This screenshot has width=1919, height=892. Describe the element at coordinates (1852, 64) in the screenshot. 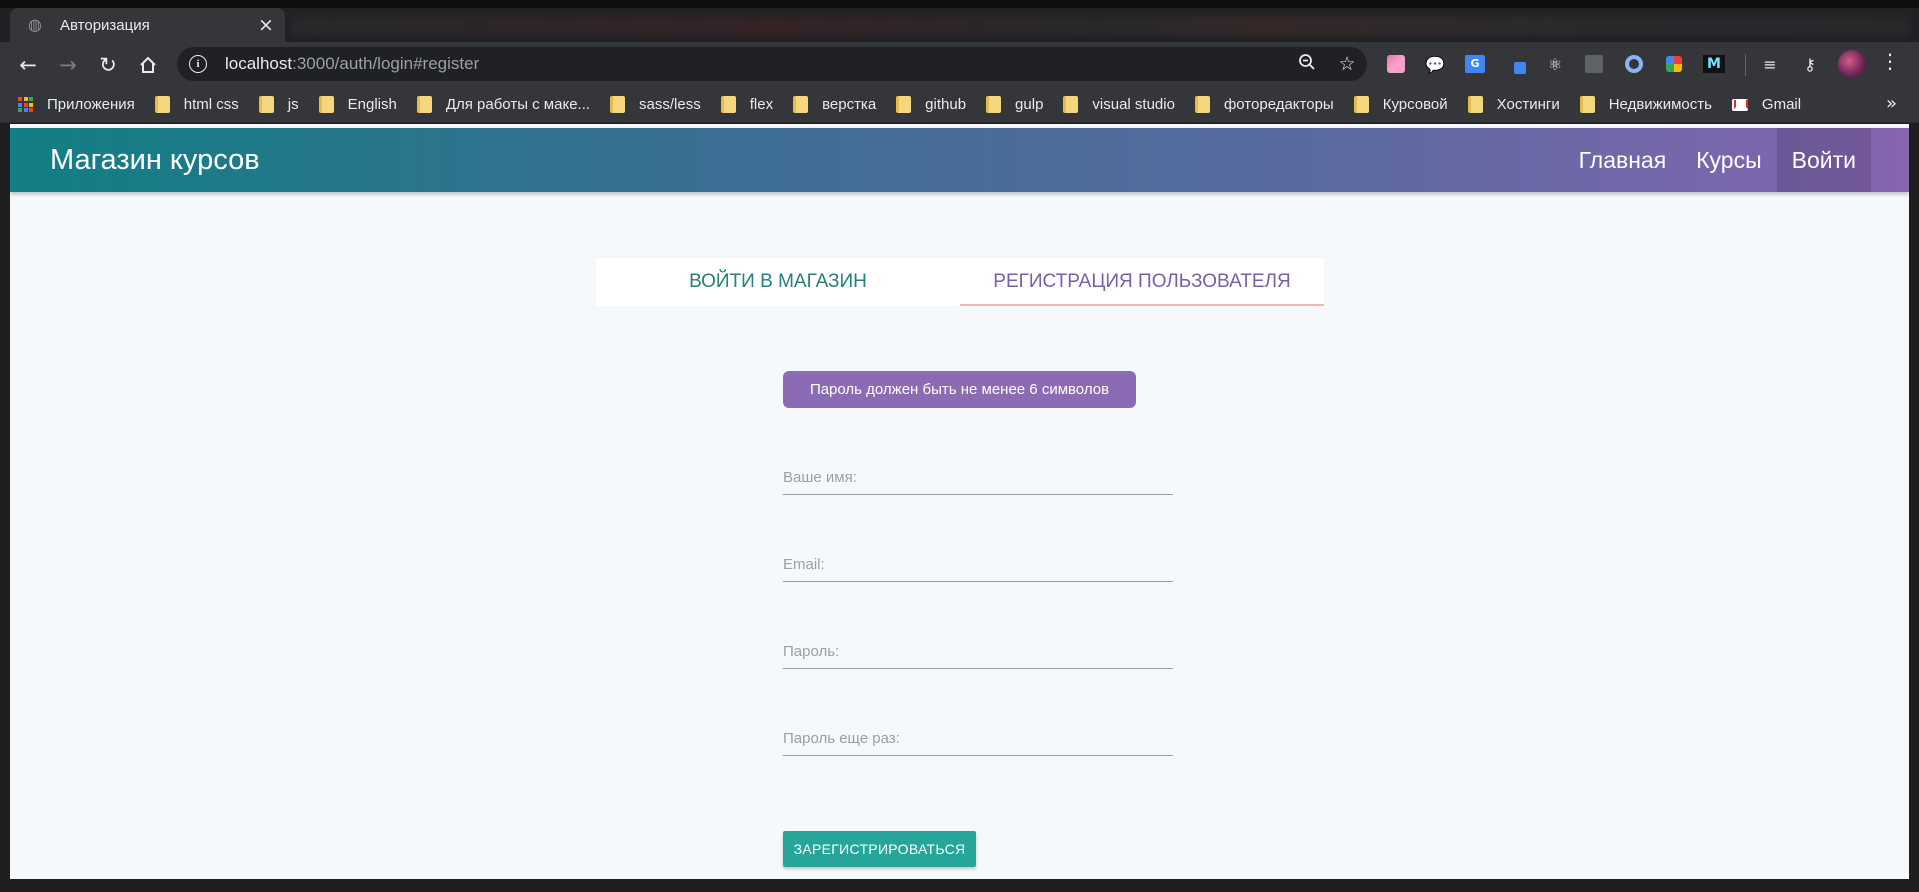

I see `profile-avatar` at that location.